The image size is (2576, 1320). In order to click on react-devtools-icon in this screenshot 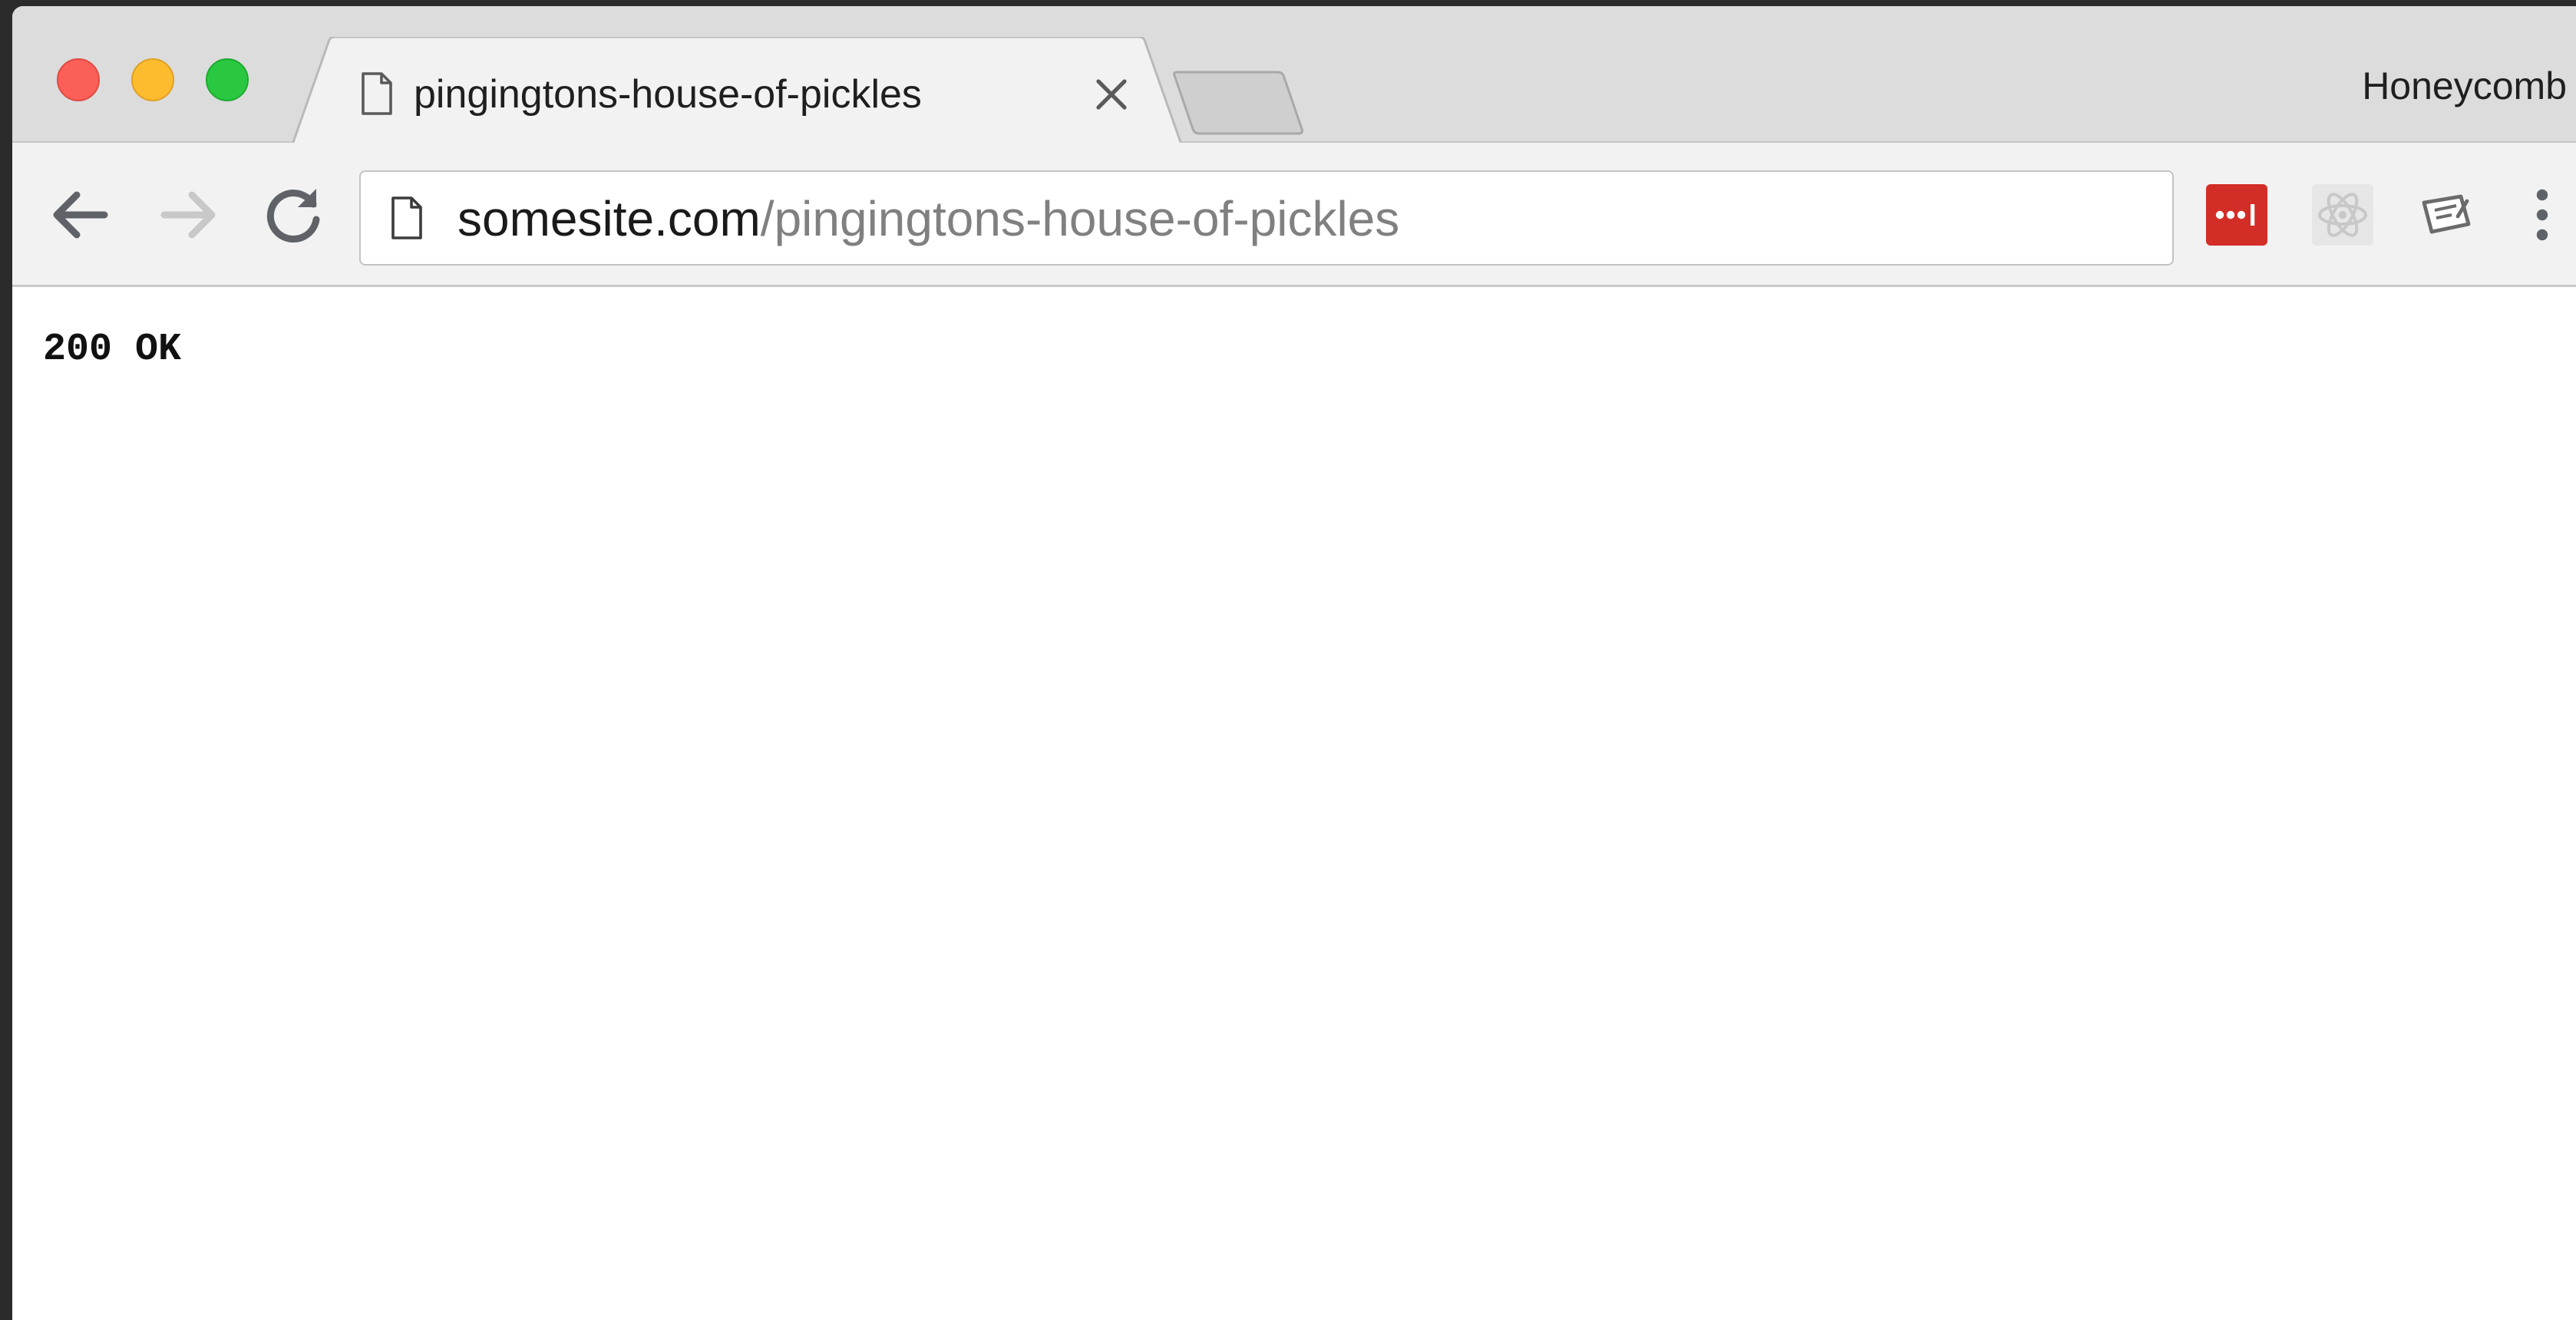, I will do `click(2342, 215)`.